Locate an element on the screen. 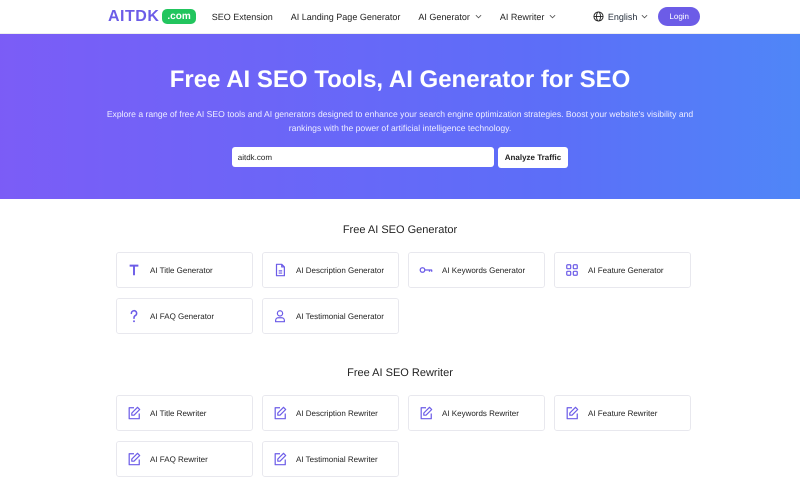  tool-label: AI Testimonial Generator is located at coordinates (340, 316).